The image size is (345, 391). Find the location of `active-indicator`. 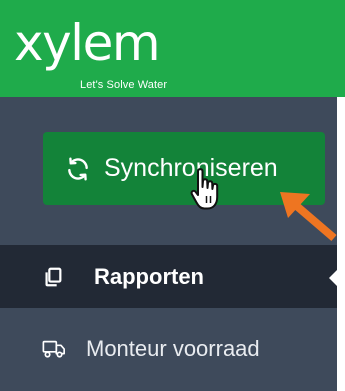

active-indicator is located at coordinates (333, 278).